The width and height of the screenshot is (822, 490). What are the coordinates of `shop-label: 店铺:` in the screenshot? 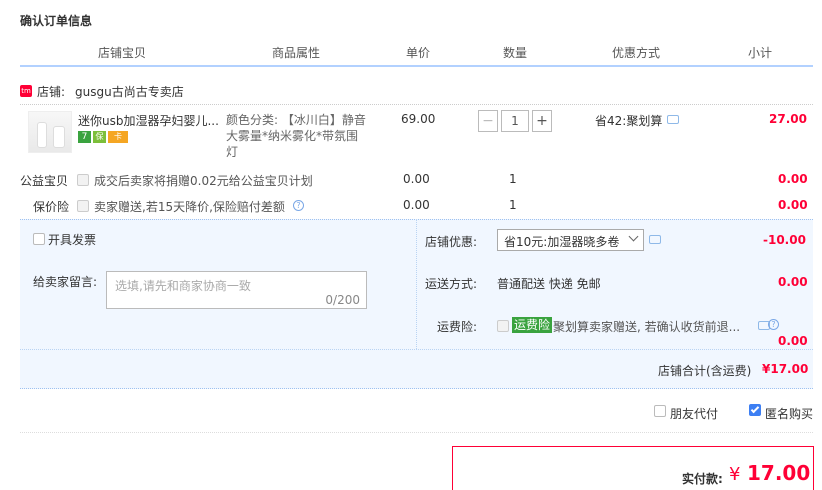 It's located at (51, 92).